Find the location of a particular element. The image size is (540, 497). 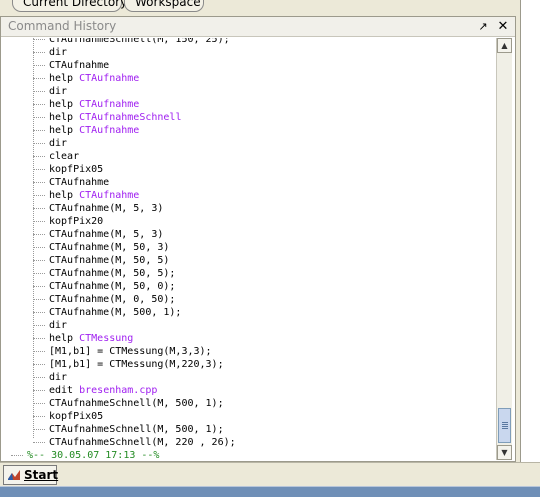

scroll-up-button: ▲ is located at coordinates (504, 45).